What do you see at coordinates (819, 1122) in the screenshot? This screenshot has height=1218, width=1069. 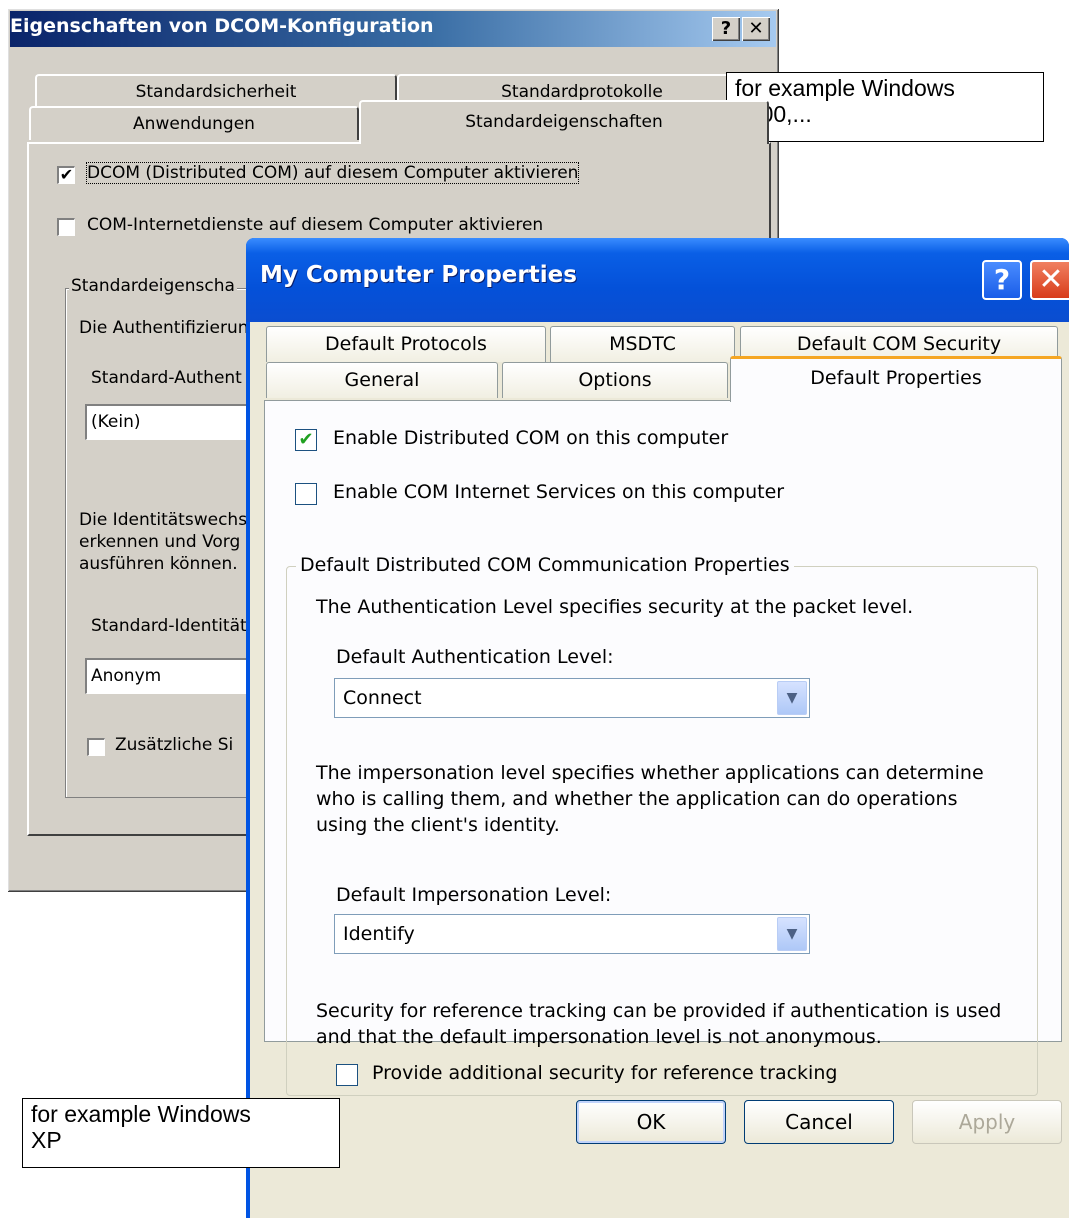 I see `cancel-button: Cancel` at bounding box center [819, 1122].